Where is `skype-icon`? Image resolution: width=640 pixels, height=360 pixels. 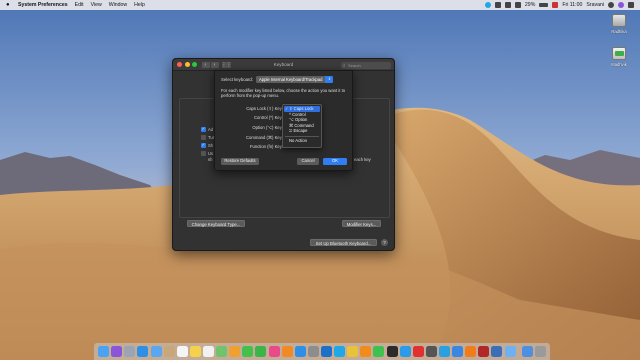
skype-icon is located at coordinates (340, 351).